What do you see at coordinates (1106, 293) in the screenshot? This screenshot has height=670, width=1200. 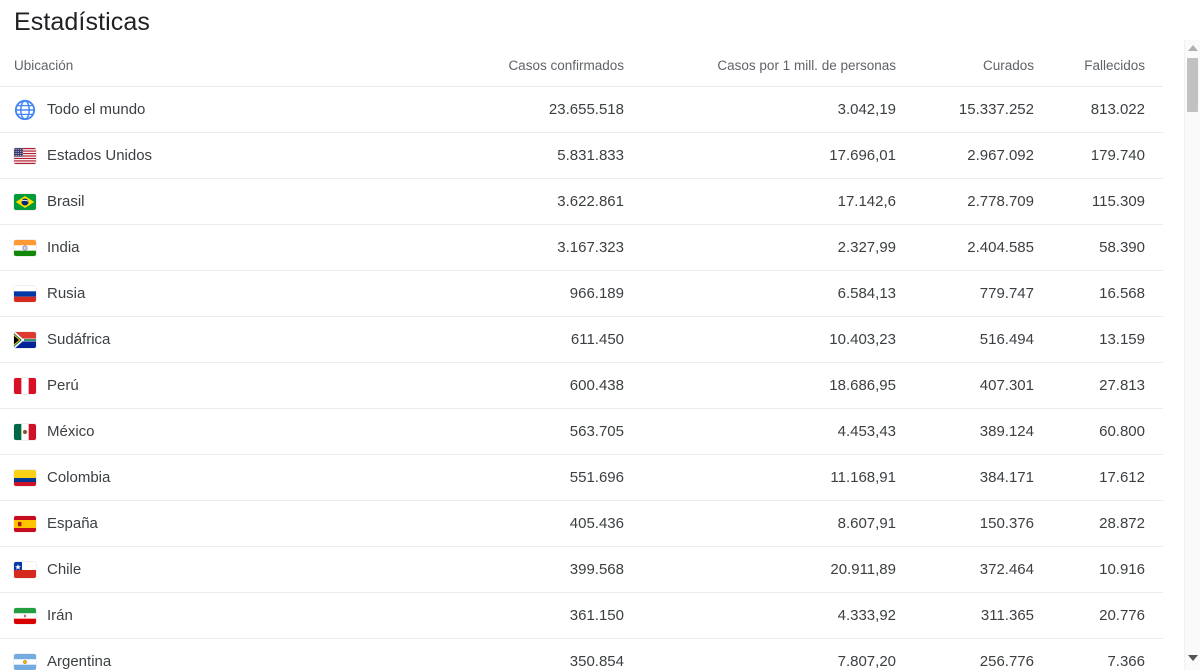 I see `cell-deaths: 16.568` at bounding box center [1106, 293].